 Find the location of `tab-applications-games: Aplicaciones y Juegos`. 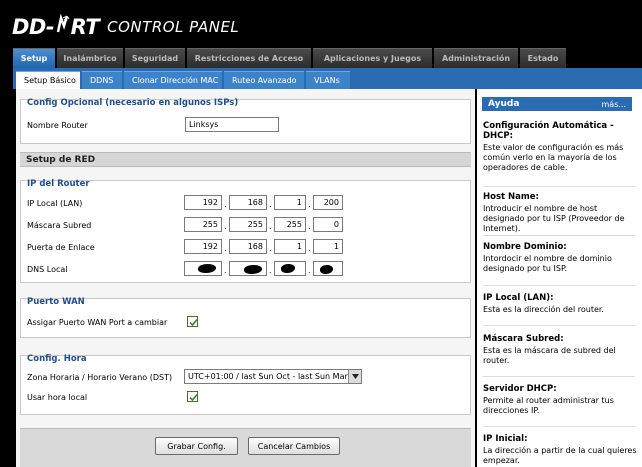

tab-applications-games: Aplicaciones y Juegos is located at coordinates (372, 58).